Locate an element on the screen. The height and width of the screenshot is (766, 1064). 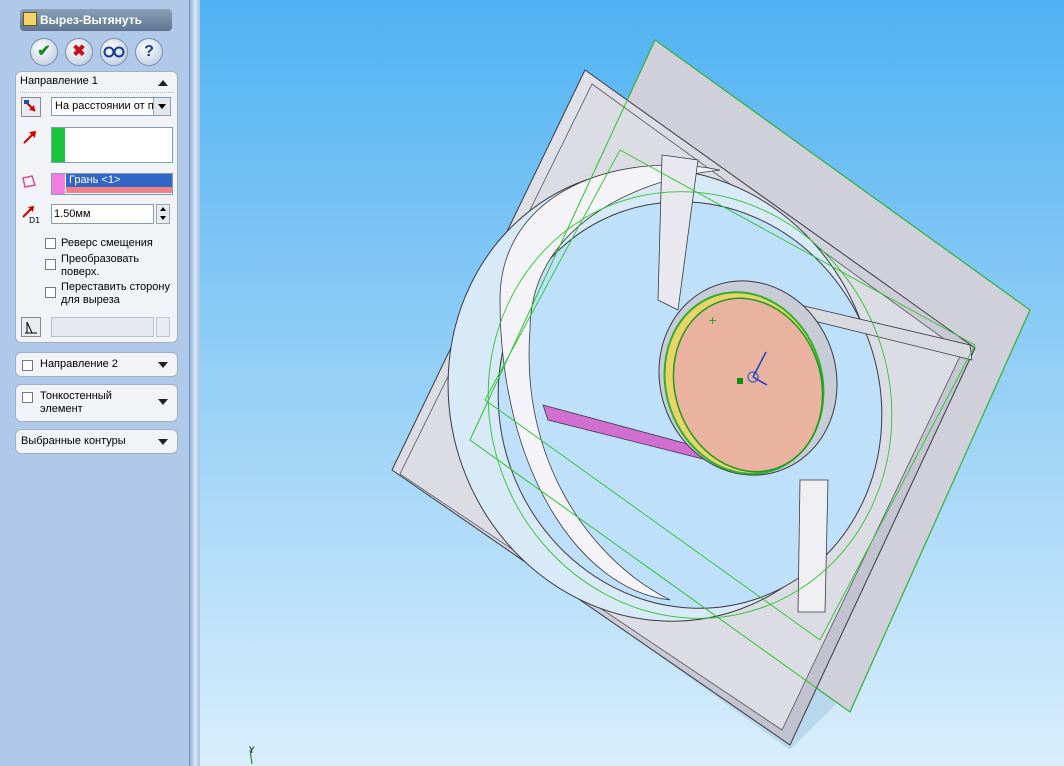
direction-selection-box is located at coordinates (112, 145).